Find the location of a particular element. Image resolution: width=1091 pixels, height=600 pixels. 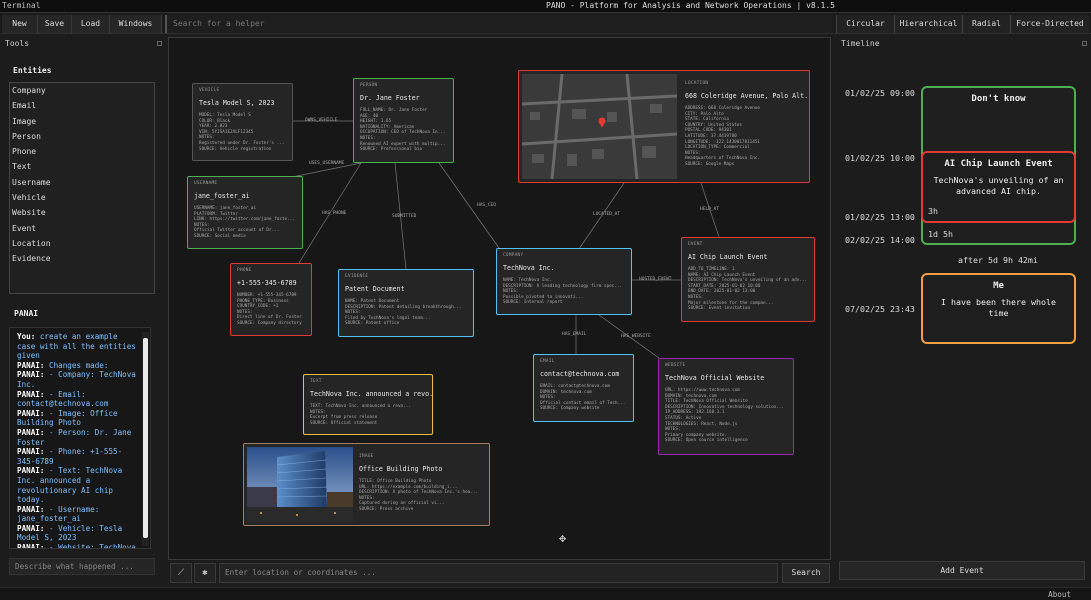

helper-search-input: Search for a helper is located at coordinates (499, 24).